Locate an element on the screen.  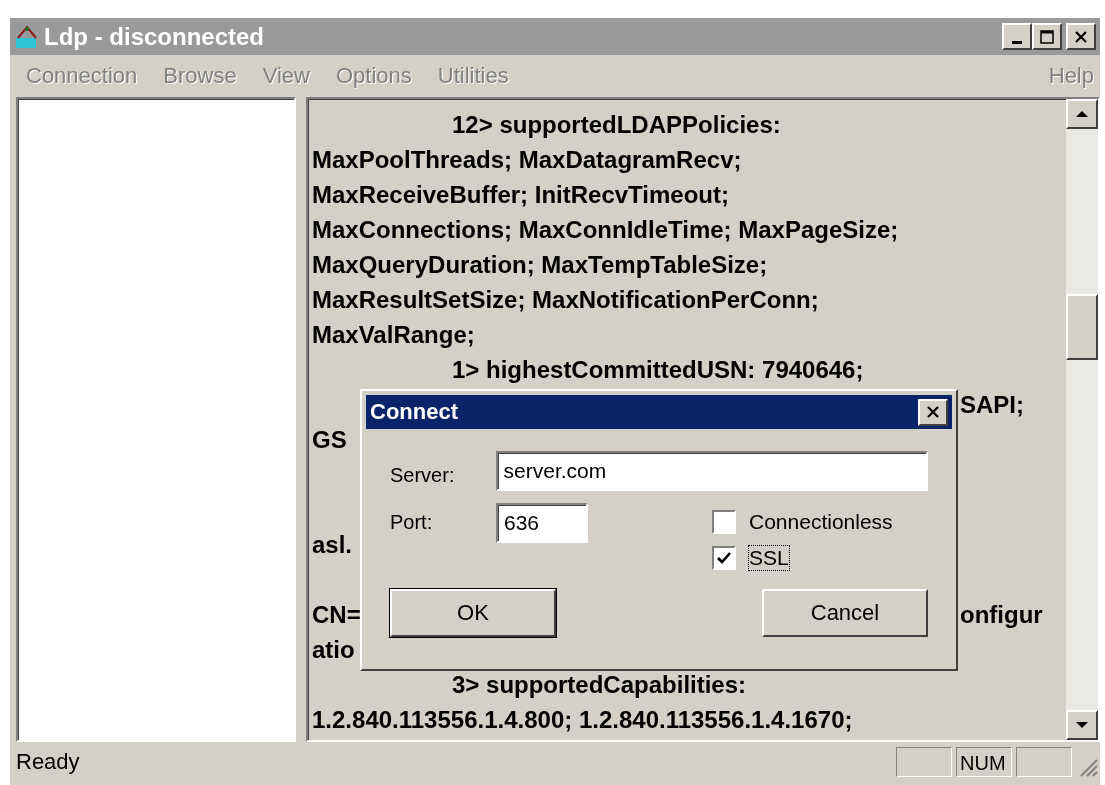
up-arrow-icon is located at coordinates (1082, 114).